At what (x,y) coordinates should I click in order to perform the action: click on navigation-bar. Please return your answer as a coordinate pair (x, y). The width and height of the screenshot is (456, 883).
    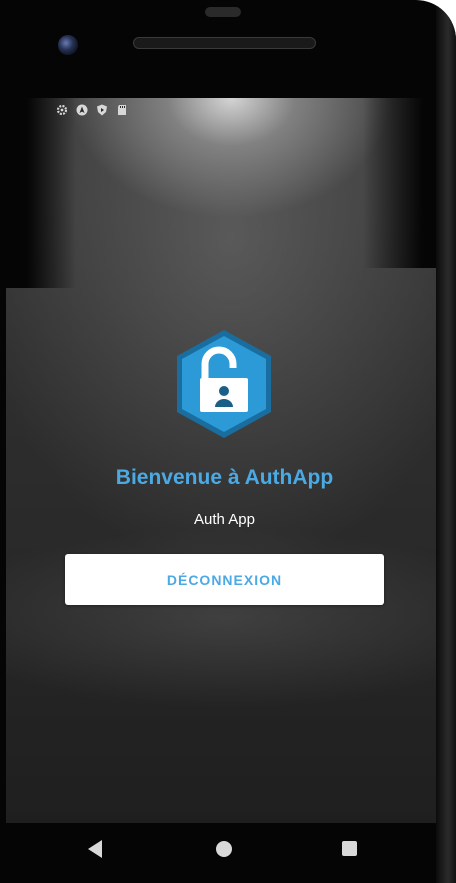
    Looking at the image, I should click on (228, 853).